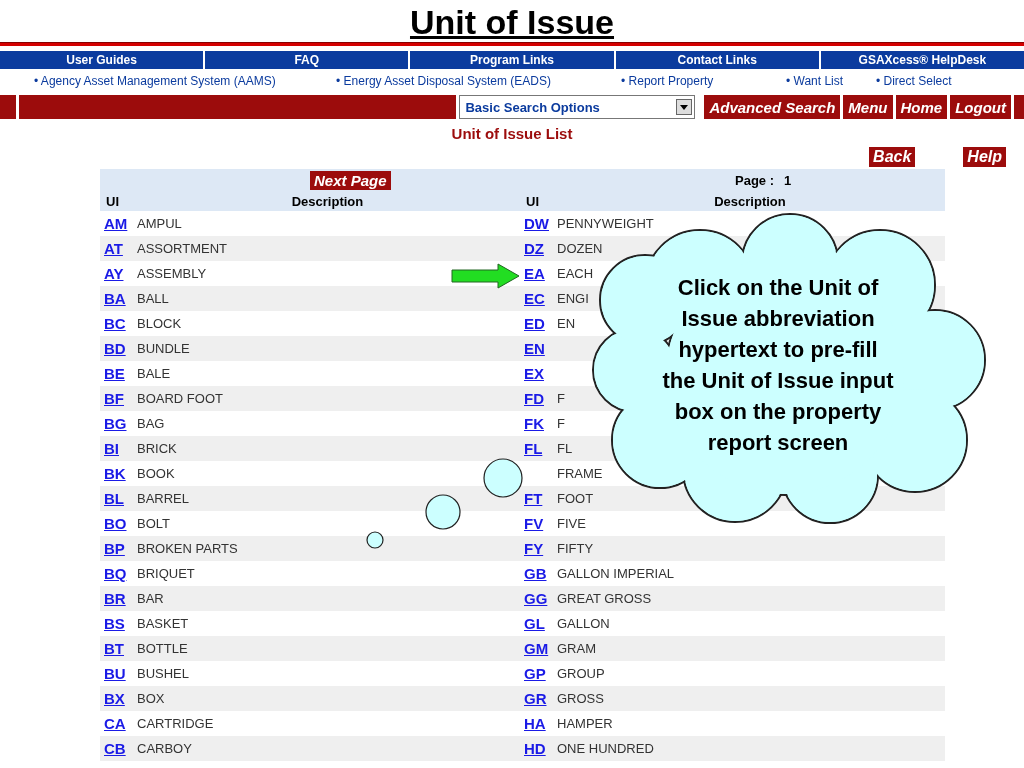 The height and width of the screenshot is (768, 1024). Describe the element at coordinates (512, 133) in the screenshot. I see `page-title: Unit of Issue List` at that location.